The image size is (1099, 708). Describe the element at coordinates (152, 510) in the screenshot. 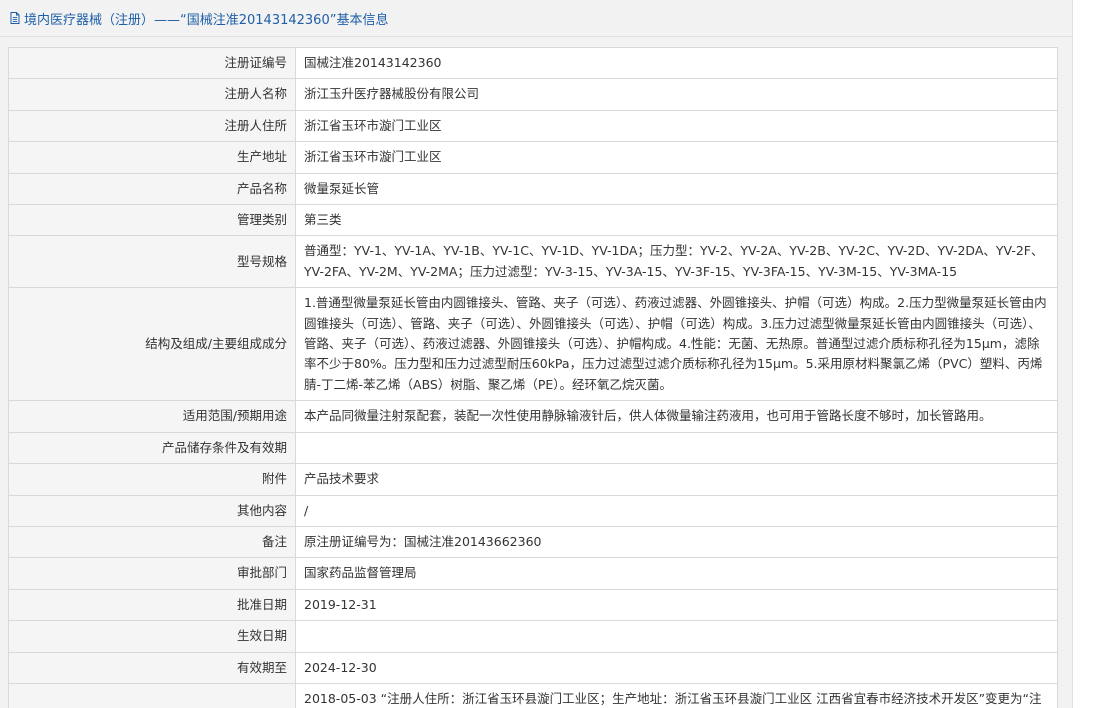

I see `row-label: 其他内容` at that location.